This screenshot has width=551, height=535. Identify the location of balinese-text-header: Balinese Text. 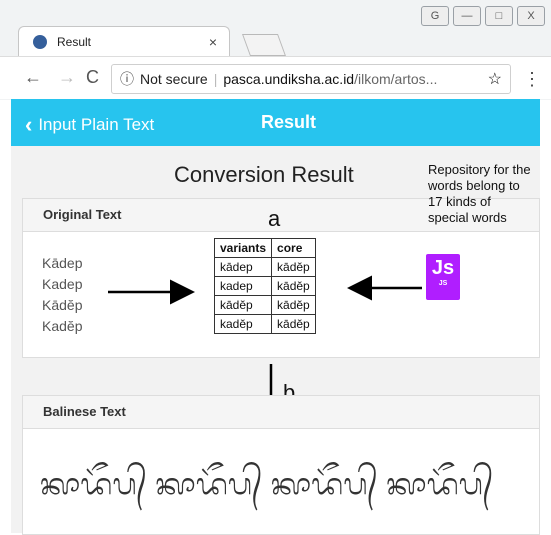
(281, 412).